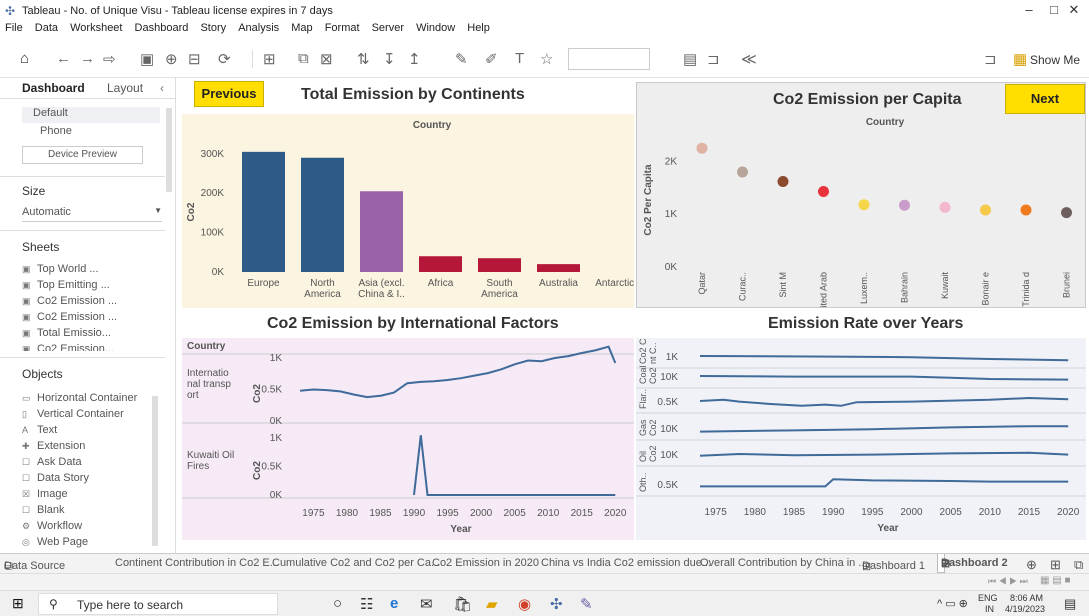 The image size is (1089, 616). What do you see at coordinates (73, 414) in the screenshot?
I see `object-vertical-container: ▯ Vertical Container` at bounding box center [73, 414].